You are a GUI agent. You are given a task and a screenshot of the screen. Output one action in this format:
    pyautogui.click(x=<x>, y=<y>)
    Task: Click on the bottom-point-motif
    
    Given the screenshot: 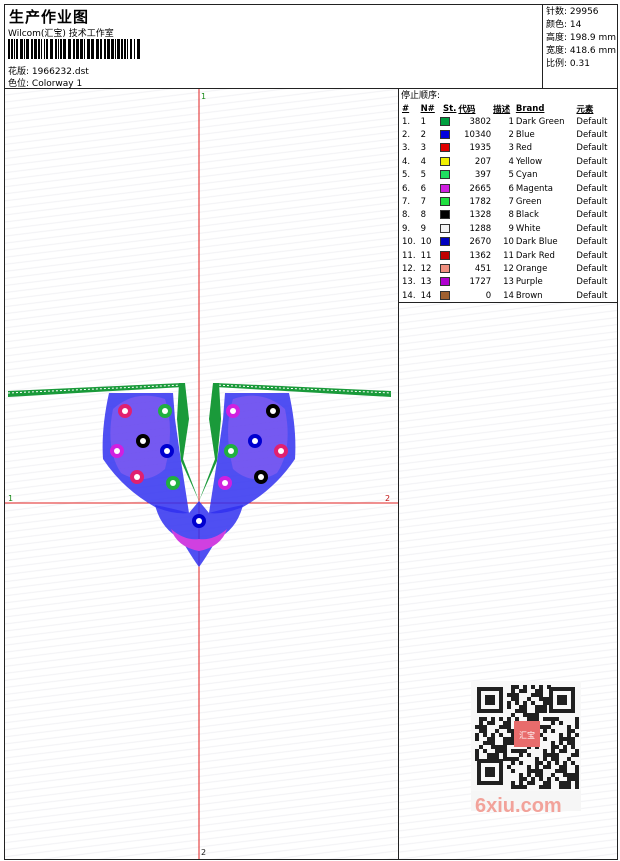 What is the action you would take?
    pyautogui.click(x=199, y=534)
    